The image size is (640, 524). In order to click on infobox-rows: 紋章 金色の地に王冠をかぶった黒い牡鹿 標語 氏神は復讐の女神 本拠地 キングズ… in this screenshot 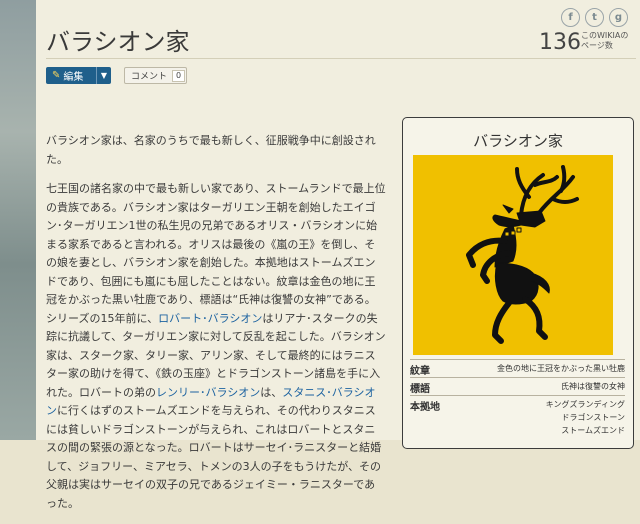, I will do `click(517, 398)`.